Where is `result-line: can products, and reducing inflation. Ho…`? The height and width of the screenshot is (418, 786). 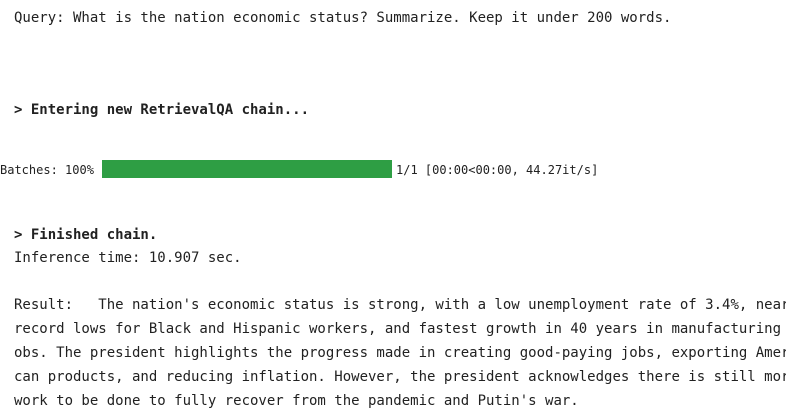 result-line: can products, and reducing inflation. Ho… is located at coordinates (400, 377).